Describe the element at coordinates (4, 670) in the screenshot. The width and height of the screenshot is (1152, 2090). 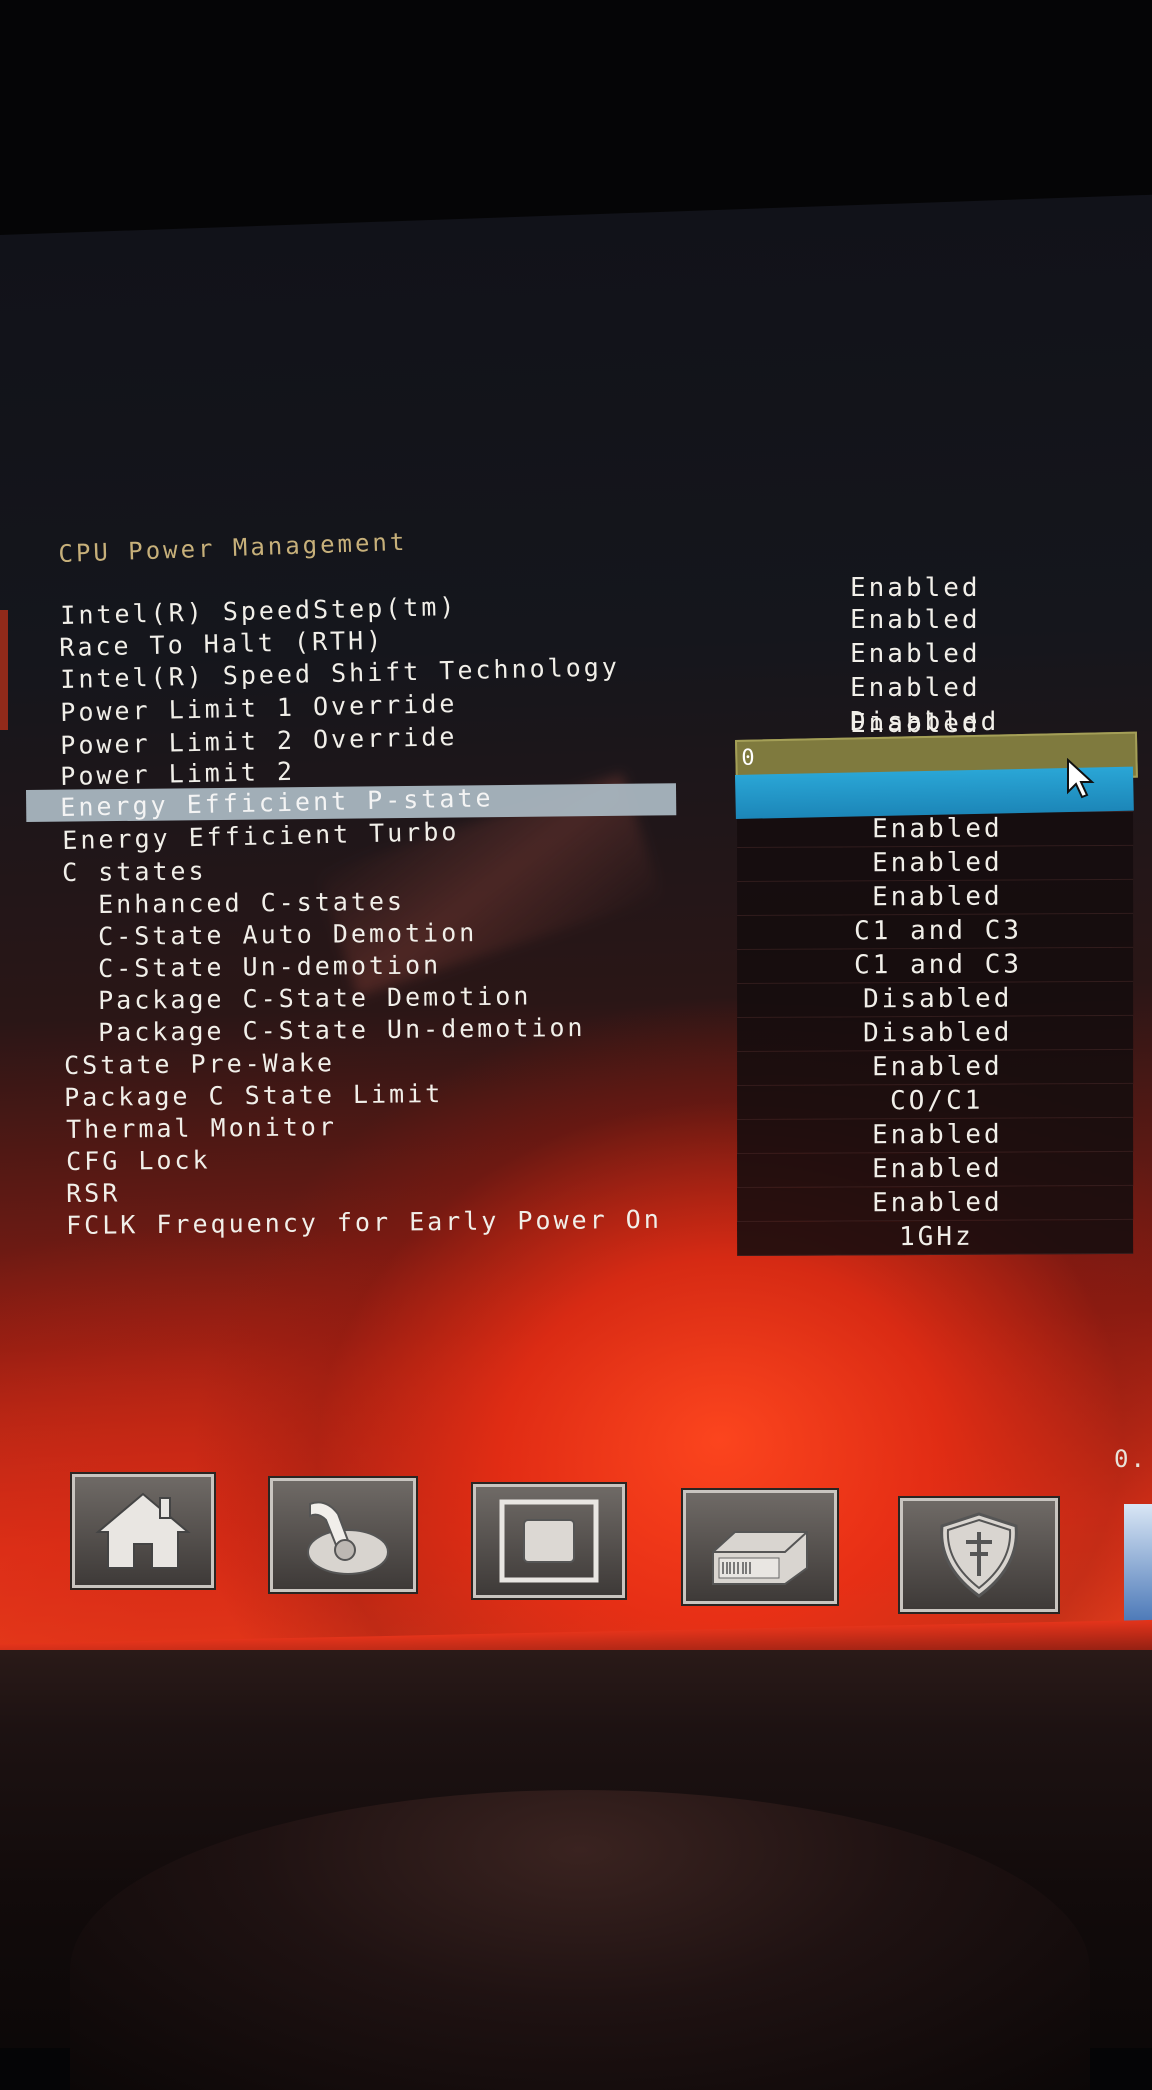
I see `left-edge-glow` at that location.